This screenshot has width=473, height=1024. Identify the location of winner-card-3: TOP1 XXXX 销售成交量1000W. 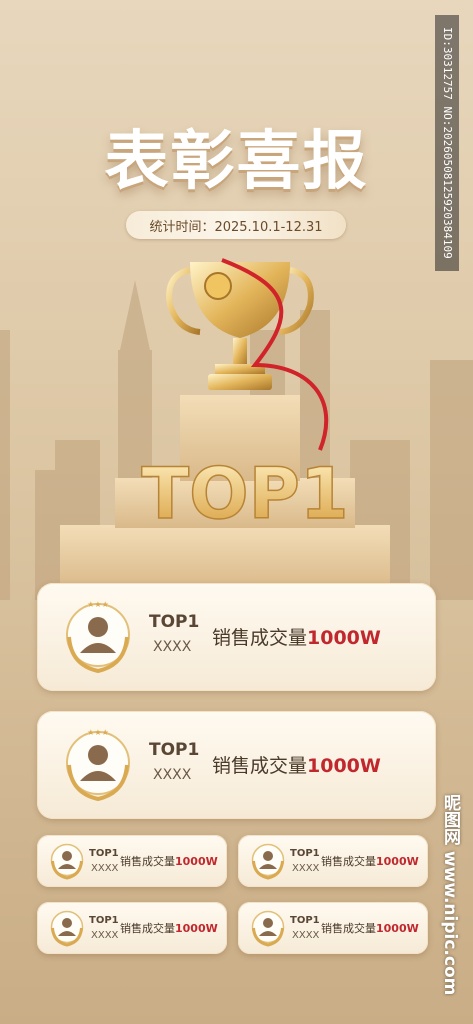
(132, 861).